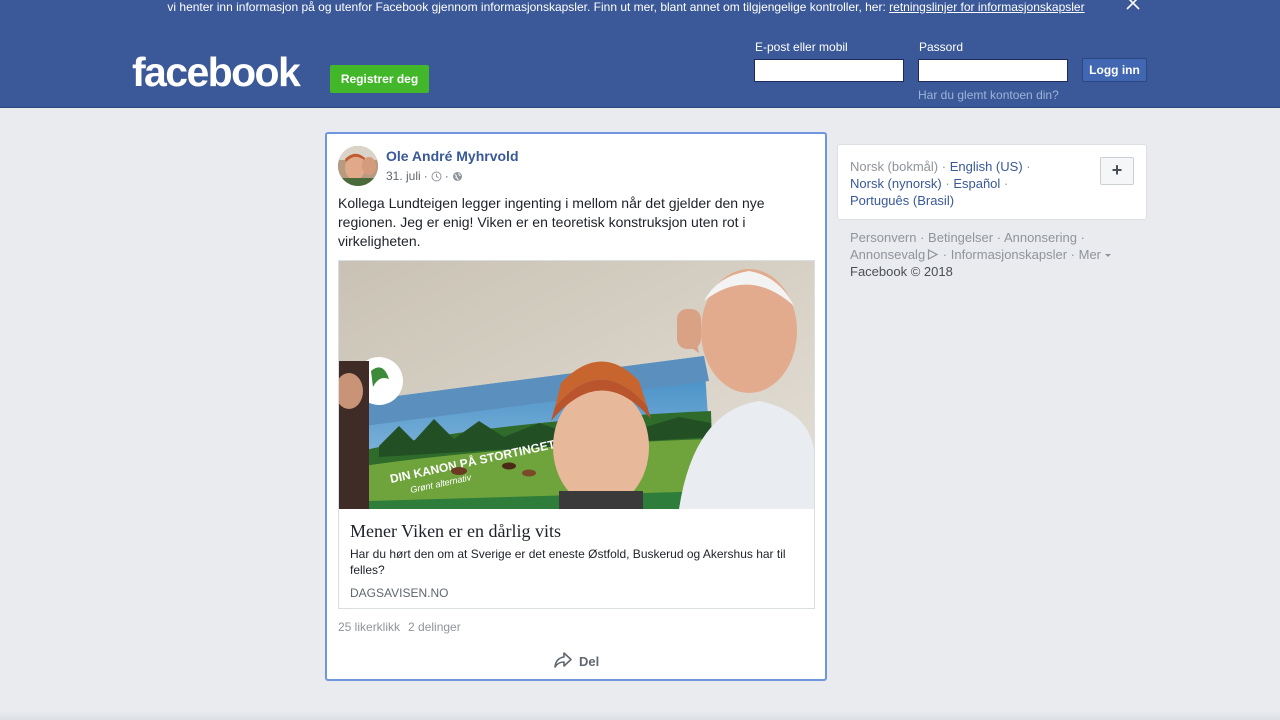 The image size is (1280, 720). What do you see at coordinates (941, 47) in the screenshot?
I see `password-label: Passord` at bounding box center [941, 47].